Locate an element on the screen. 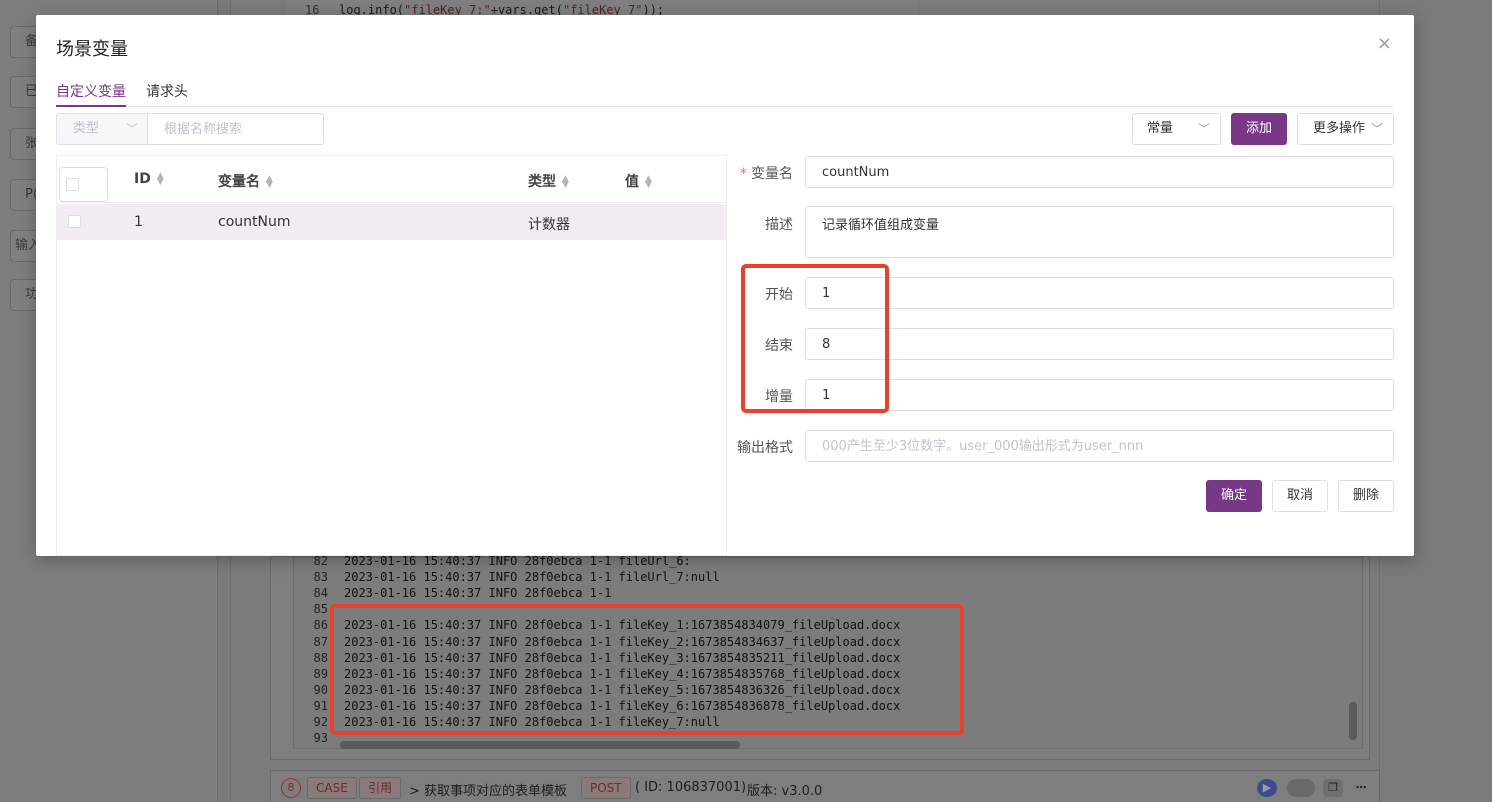 The image size is (1492, 802). cell-type: 计数器 is located at coordinates (549, 225).